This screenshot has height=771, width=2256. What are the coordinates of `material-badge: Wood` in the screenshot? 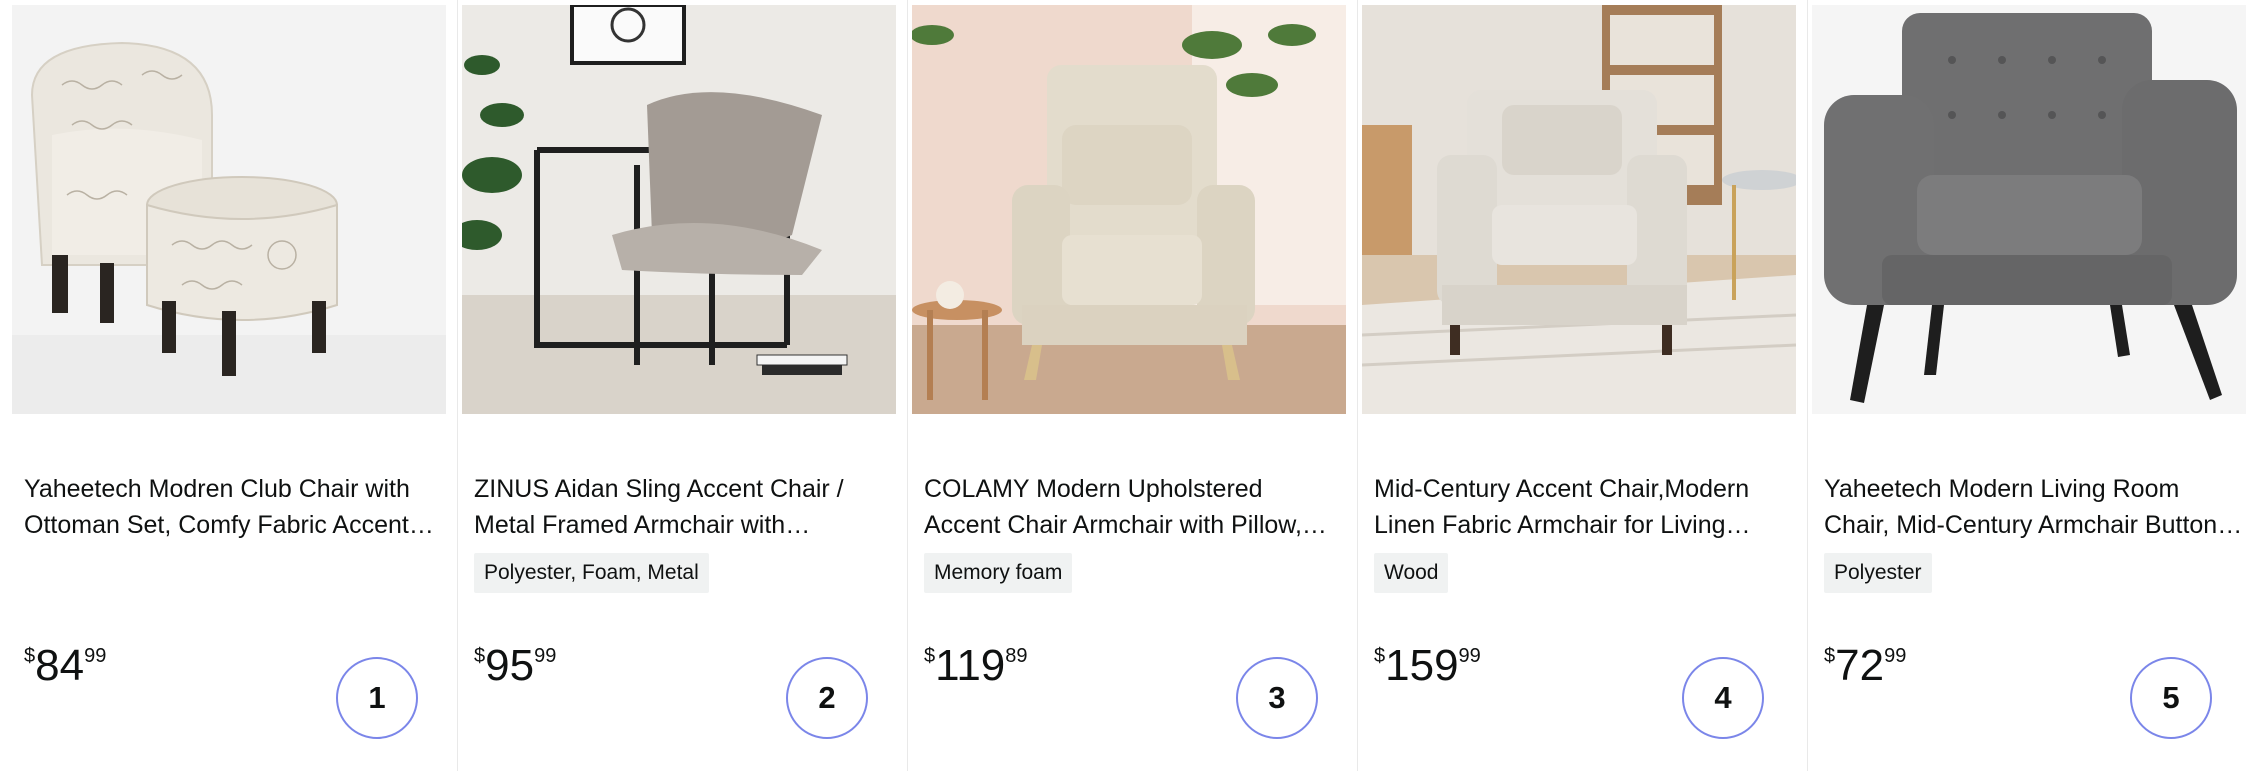 It's located at (1411, 573).